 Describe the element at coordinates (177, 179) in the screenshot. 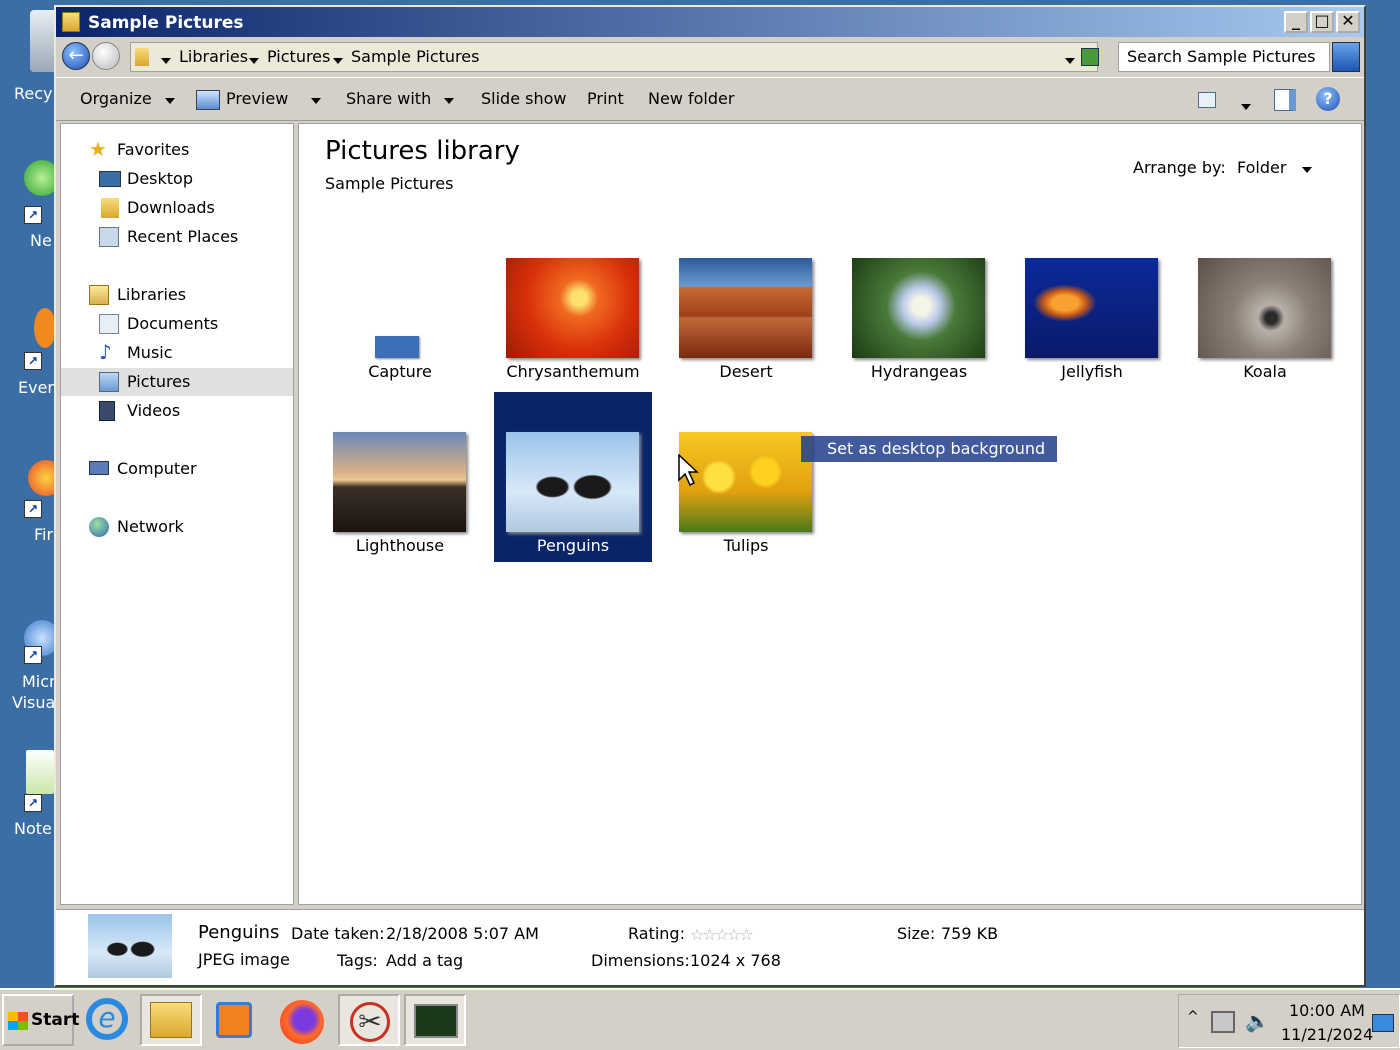

I see `nav-item-desktop: Desktop` at that location.